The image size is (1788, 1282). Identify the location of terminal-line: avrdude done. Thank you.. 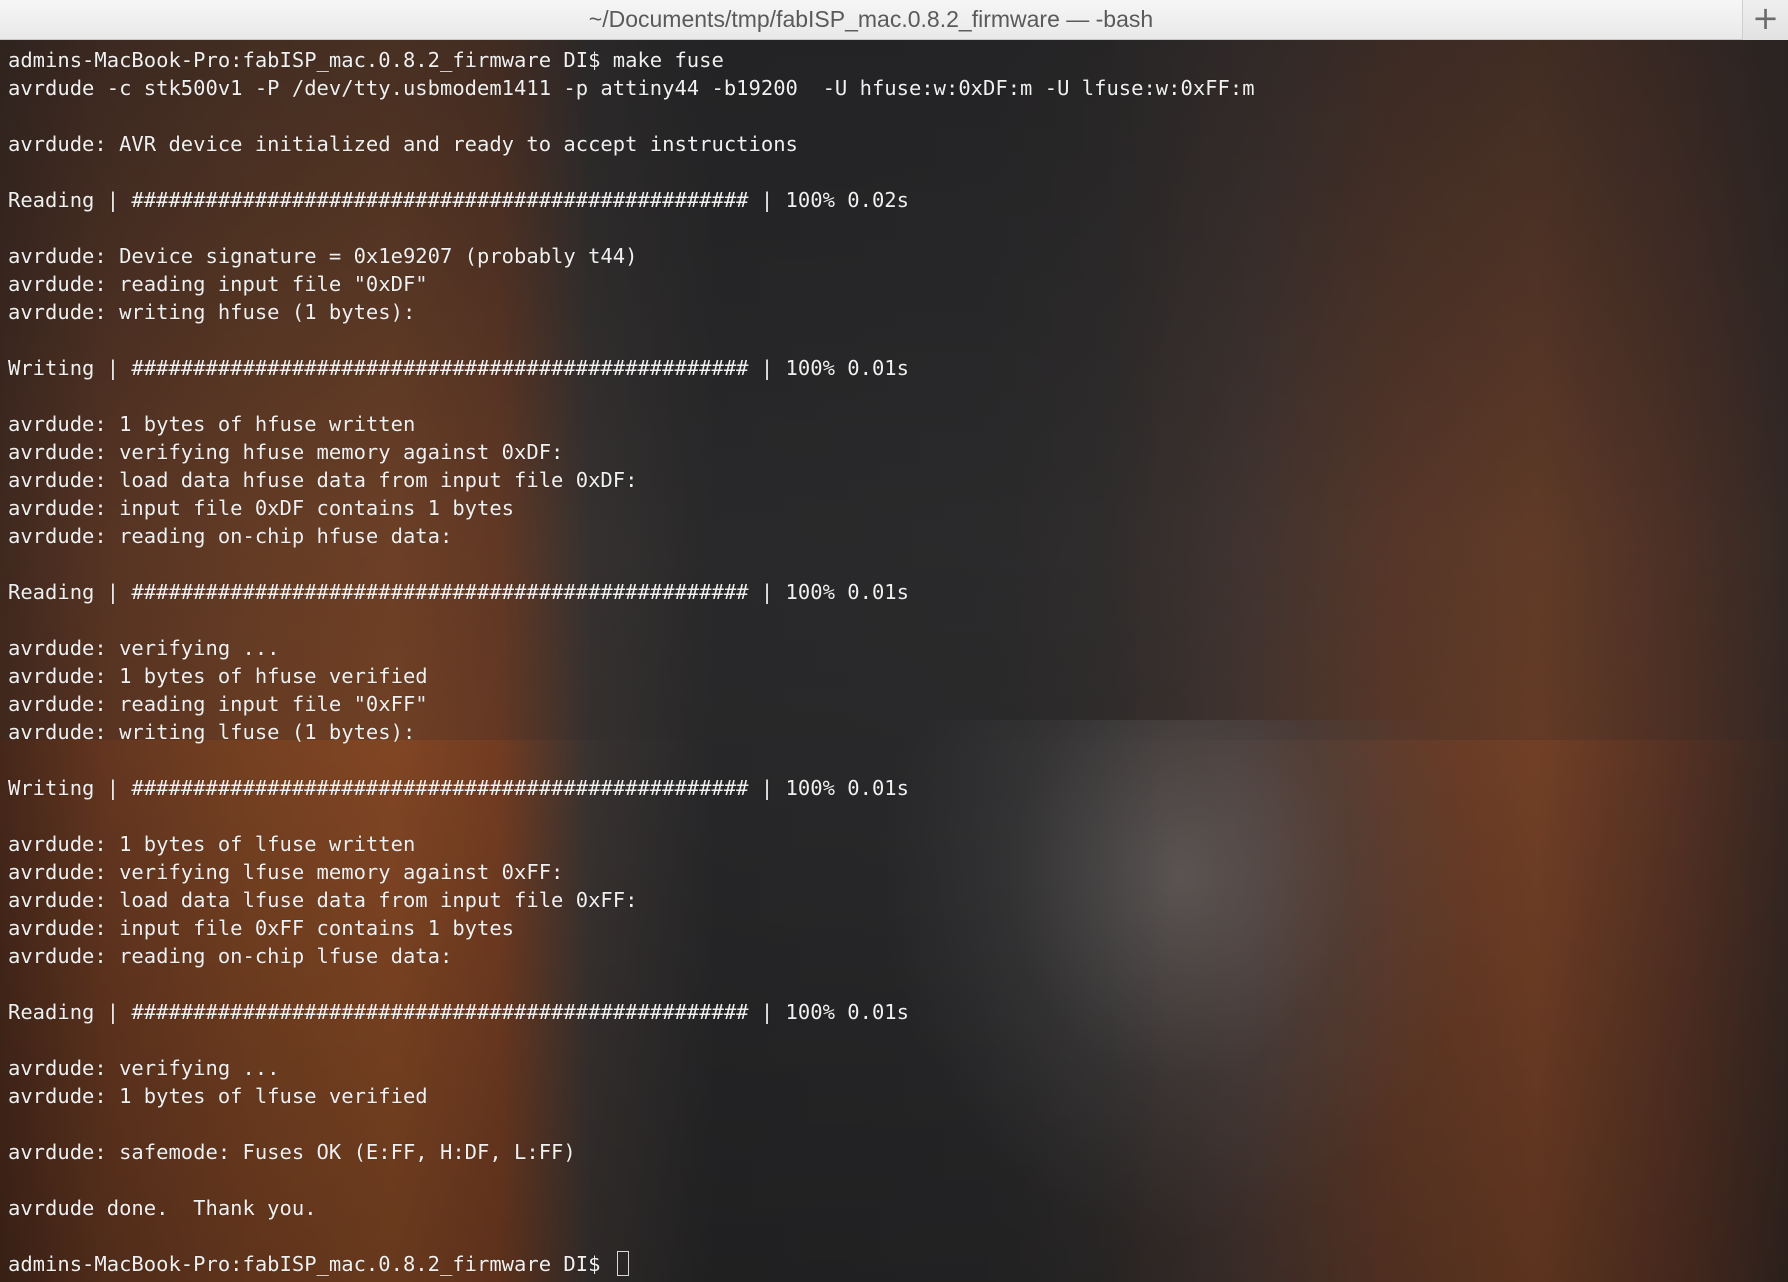
(162, 1208).